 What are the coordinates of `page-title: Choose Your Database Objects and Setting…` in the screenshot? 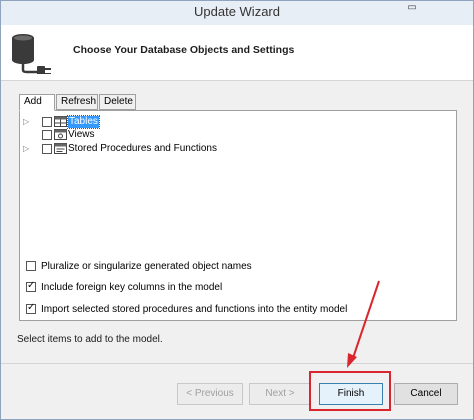 It's located at (184, 50).